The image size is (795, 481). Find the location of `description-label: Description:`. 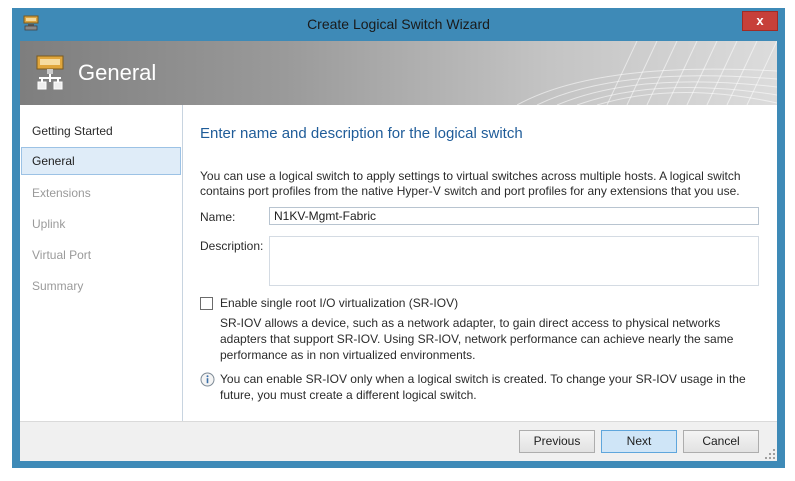

description-label: Description: is located at coordinates (232, 246).